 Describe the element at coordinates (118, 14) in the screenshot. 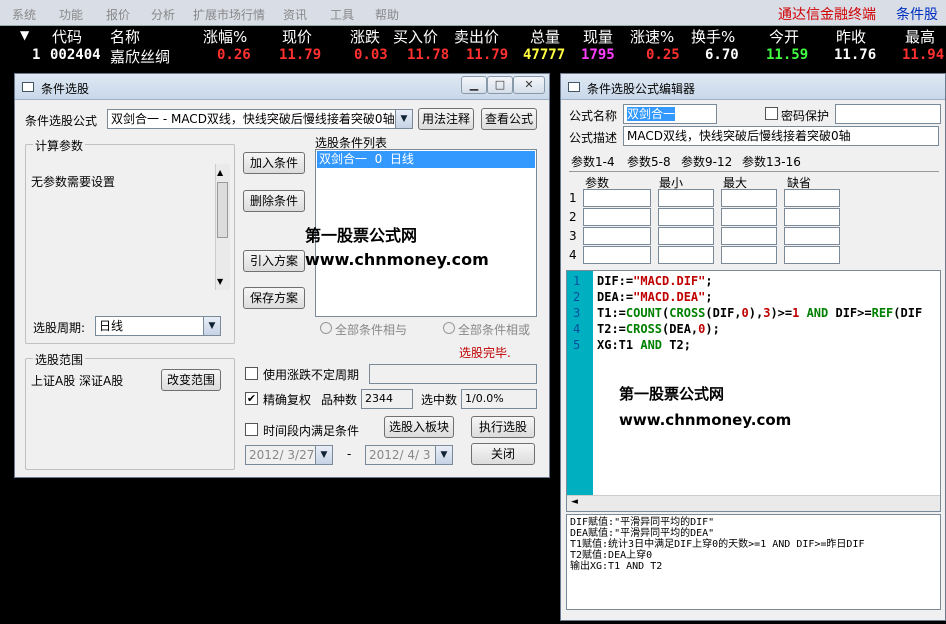

I see `menu-quote: 报价` at that location.